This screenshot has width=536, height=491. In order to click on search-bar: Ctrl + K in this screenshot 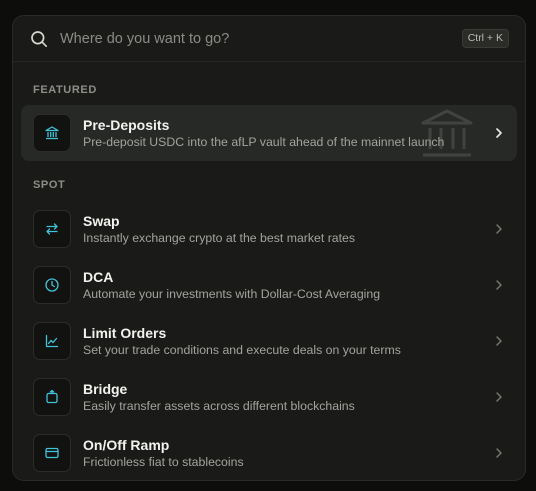, I will do `click(269, 39)`.